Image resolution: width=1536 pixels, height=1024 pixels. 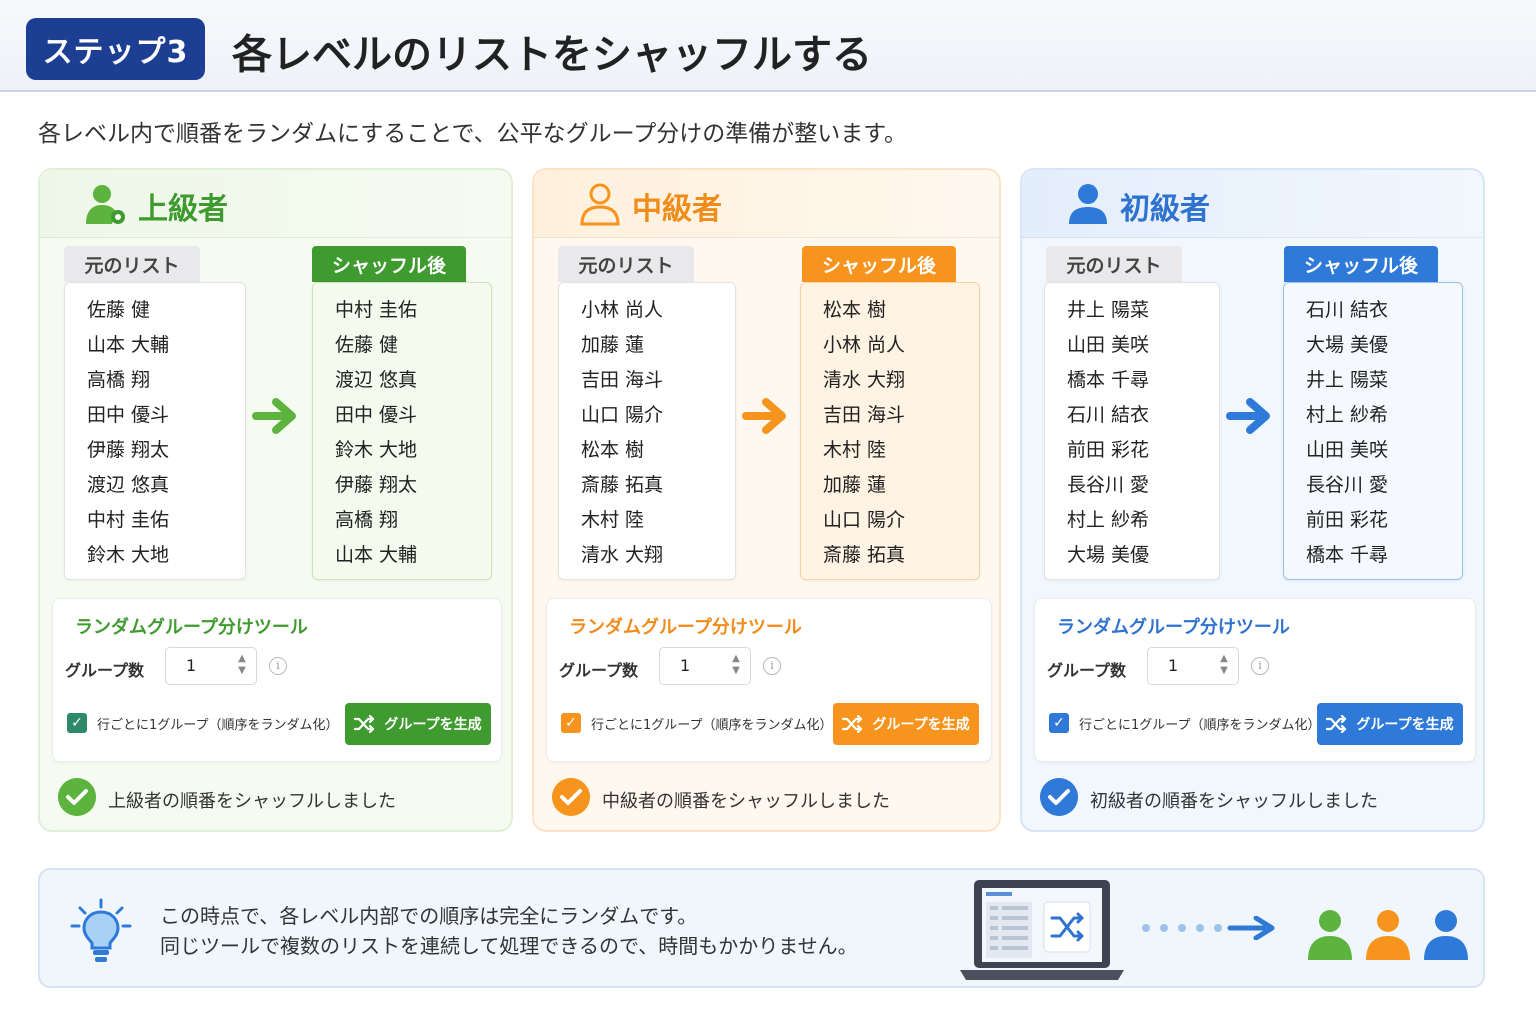 I want to click on note-line-2: 同じツールで複数のリストを連続して処理できるので、時間もかかりません。, so click(x=509, y=946).